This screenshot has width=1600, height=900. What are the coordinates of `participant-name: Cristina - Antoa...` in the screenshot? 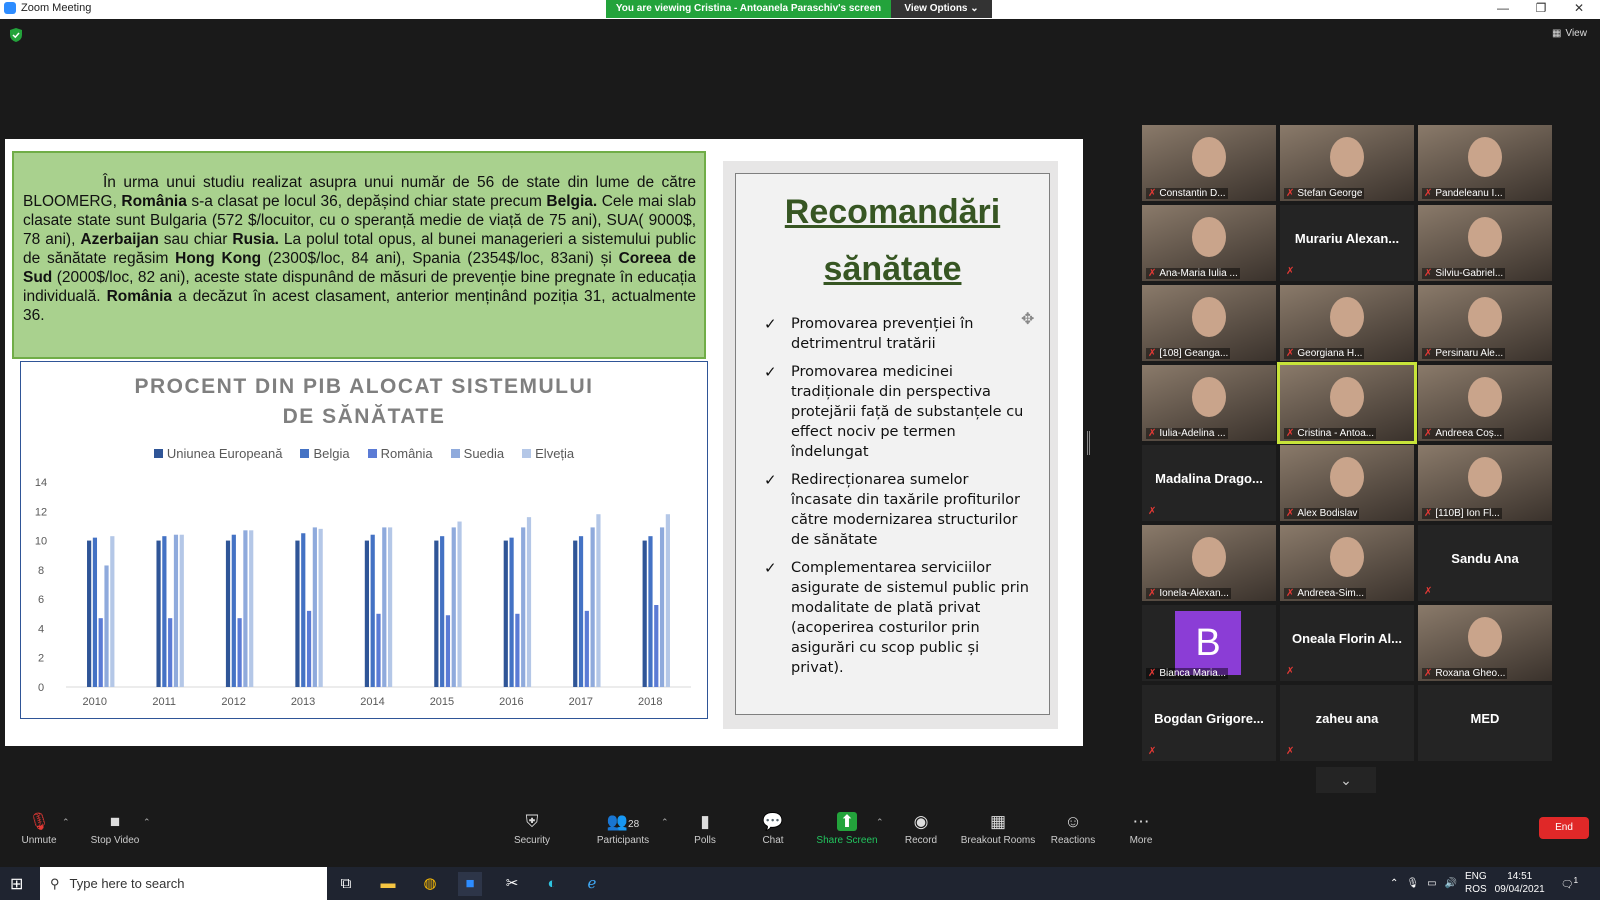 It's located at (1336, 433).